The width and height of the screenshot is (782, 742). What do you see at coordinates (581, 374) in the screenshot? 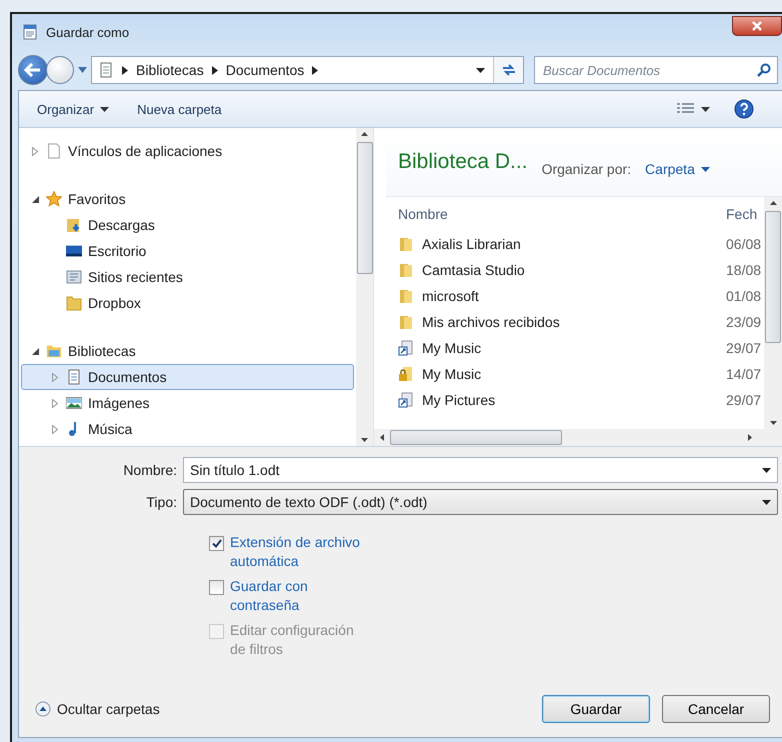
I see `file-row: My Music 14/07` at bounding box center [581, 374].